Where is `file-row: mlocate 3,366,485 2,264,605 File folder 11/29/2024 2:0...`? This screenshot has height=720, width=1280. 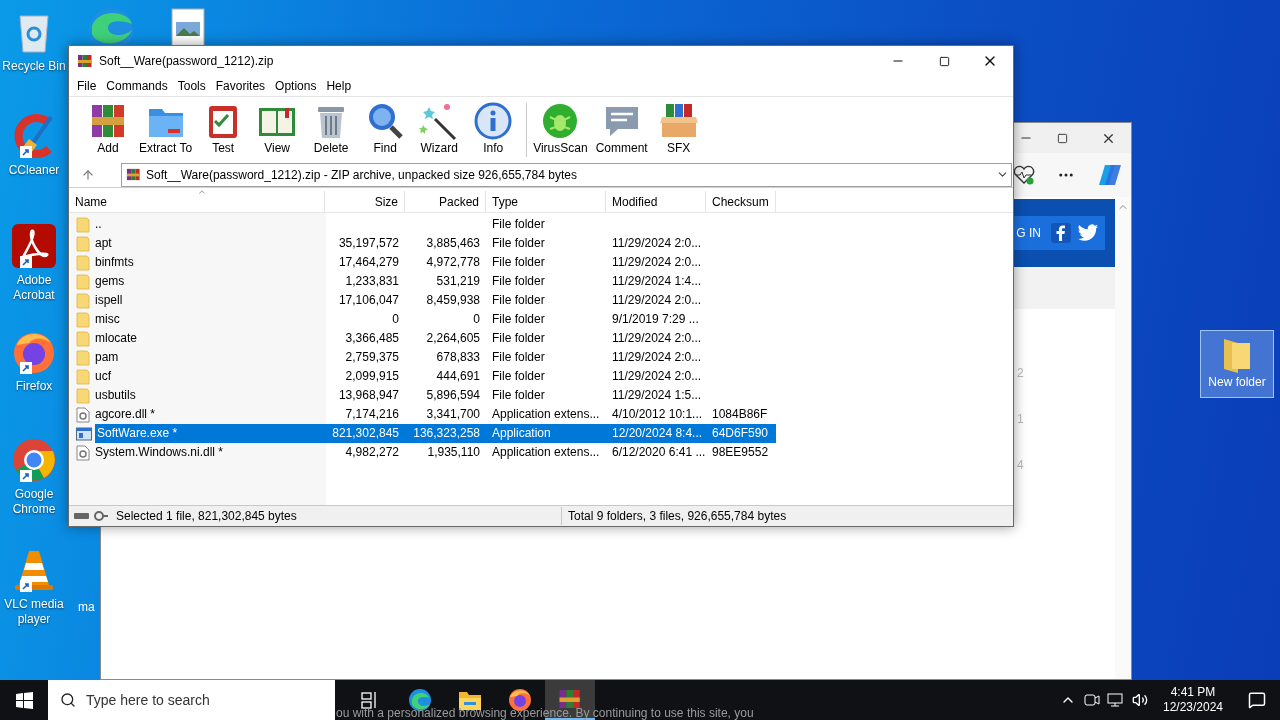
file-row: mlocate 3,366,485 2,264,605 File folder 11/29/2024 2:0... is located at coordinates (541, 338).